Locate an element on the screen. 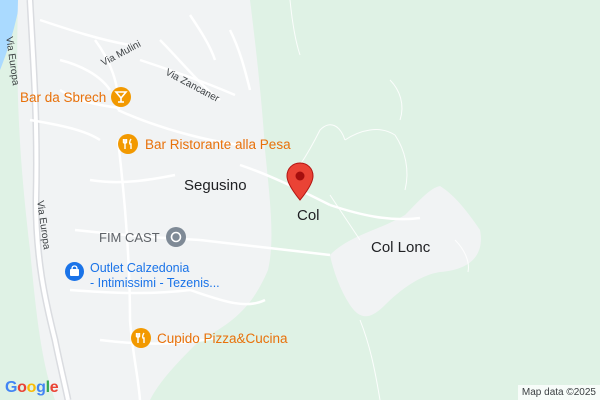  bar-icon is located at coordinates (121, 97).